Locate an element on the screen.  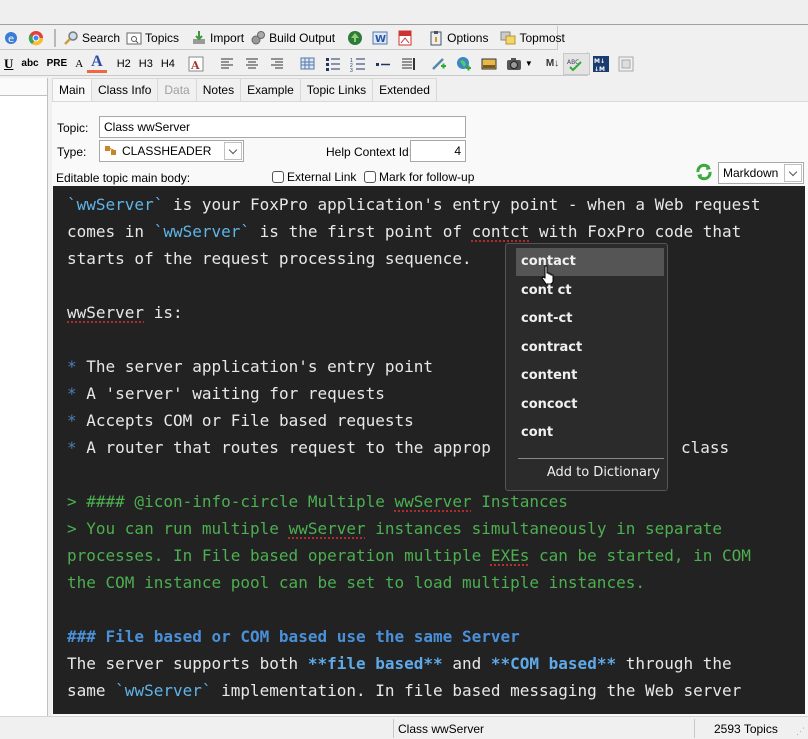
h2-button: H2 is located at coordinates (124, 64).